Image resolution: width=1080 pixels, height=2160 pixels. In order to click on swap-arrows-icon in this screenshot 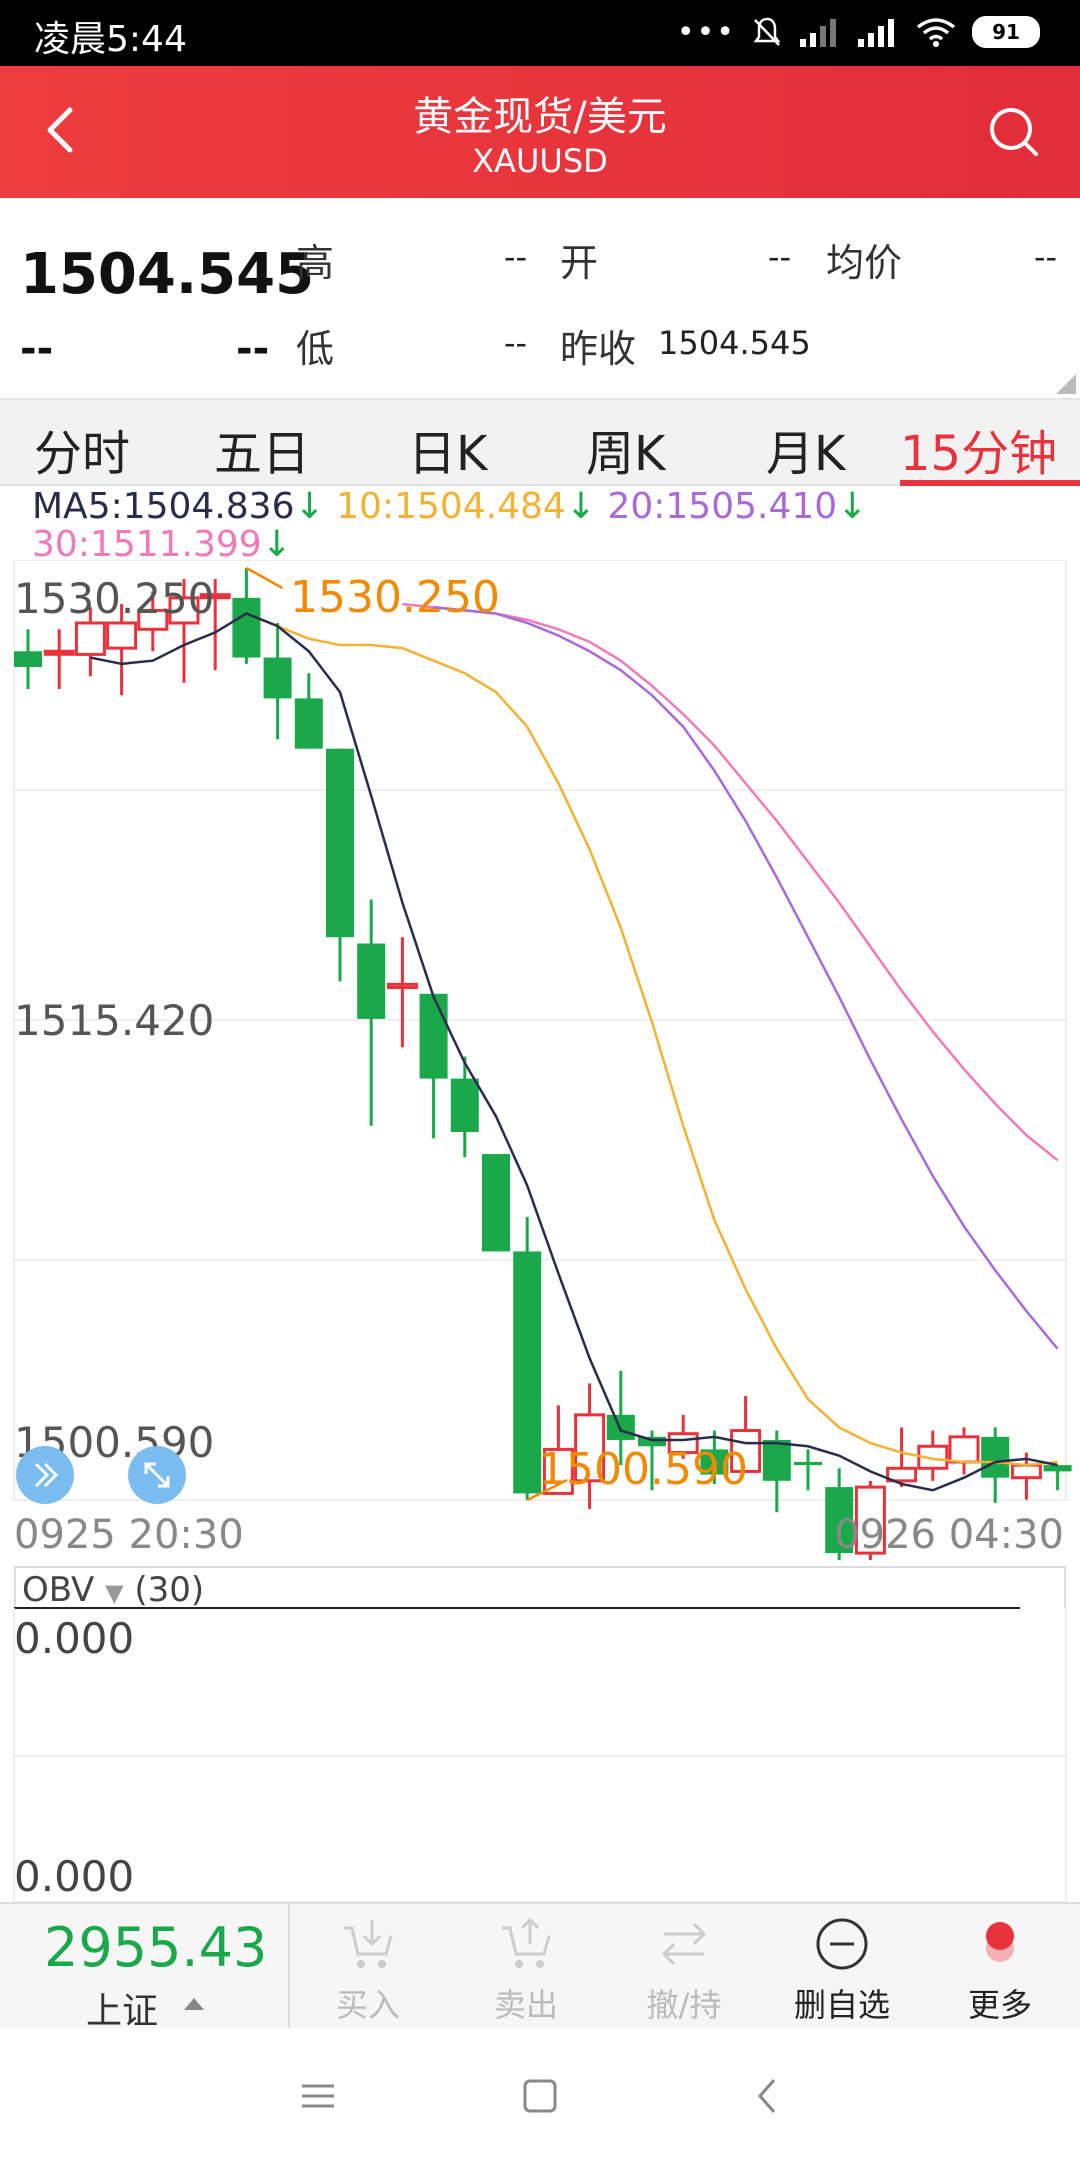, I will do `click(684, 1944)`.